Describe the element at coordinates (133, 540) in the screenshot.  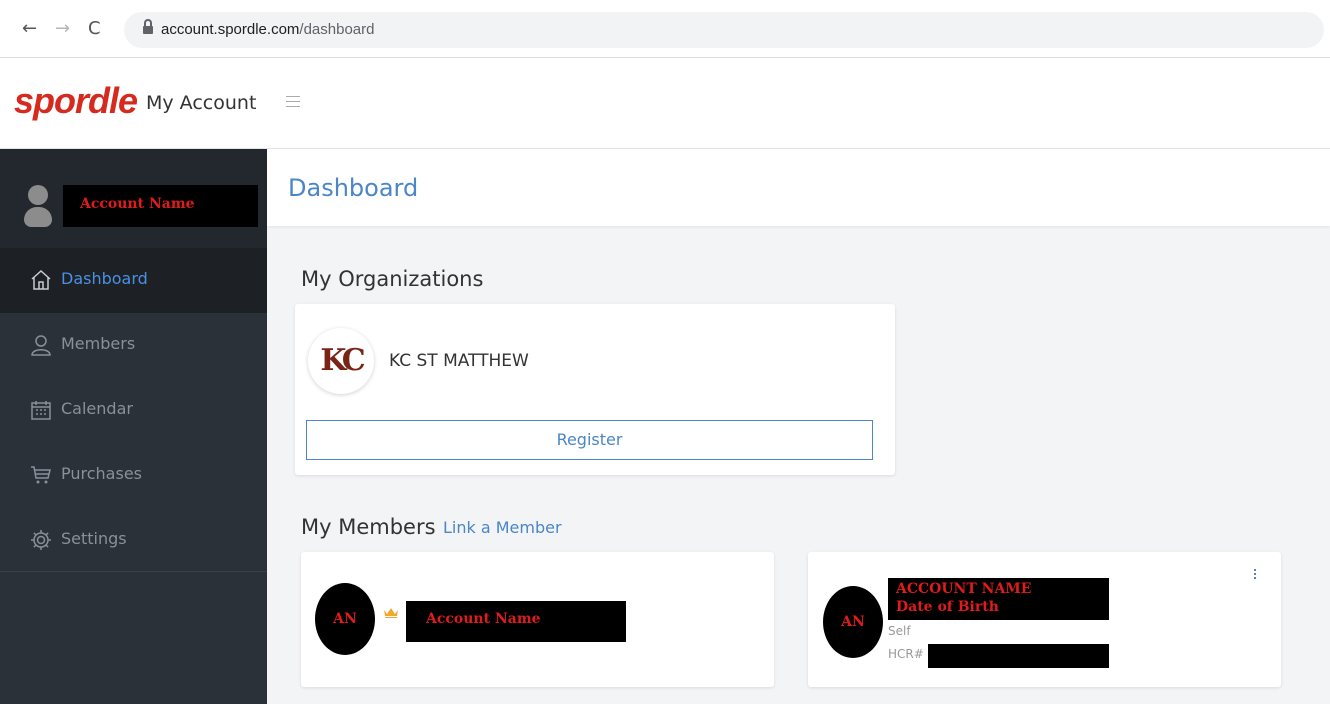
I see `sidebar-item-settings: Settings` at that location.